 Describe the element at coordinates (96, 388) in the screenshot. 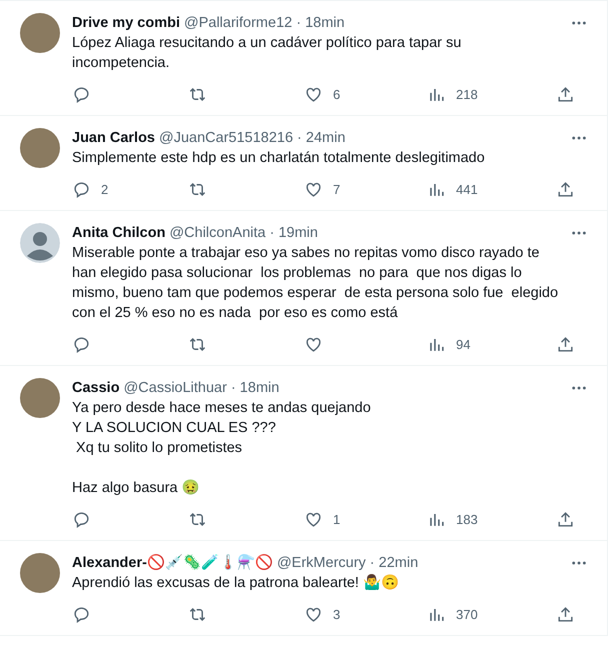

I see `user-name: Cassio` at that location.